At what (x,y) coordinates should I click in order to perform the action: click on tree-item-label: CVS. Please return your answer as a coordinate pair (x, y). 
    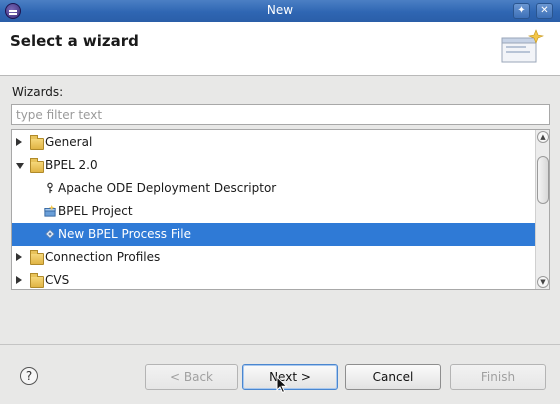
    Looking at the image, I should click on (57, 280).